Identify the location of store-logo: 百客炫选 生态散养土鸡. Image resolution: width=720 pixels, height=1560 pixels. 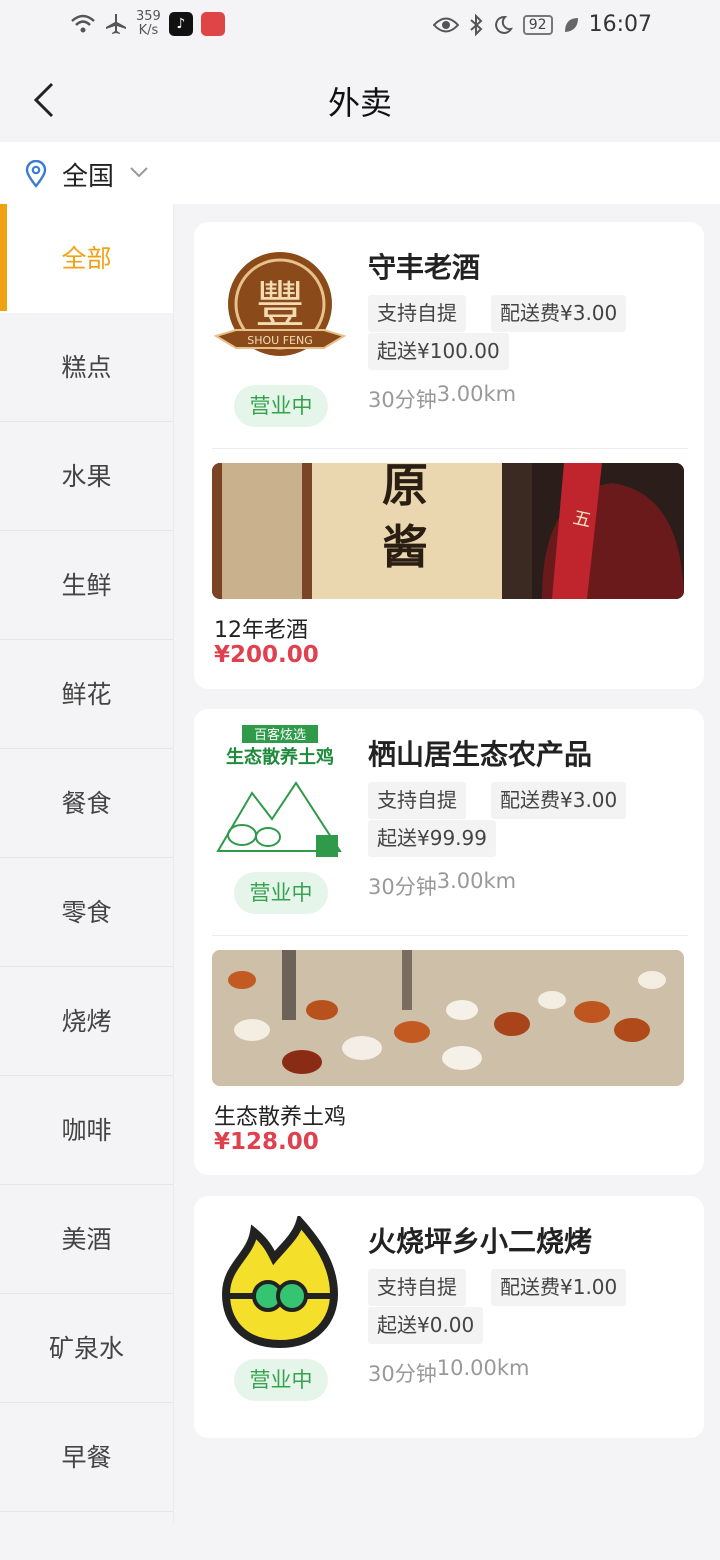
(280, 792).